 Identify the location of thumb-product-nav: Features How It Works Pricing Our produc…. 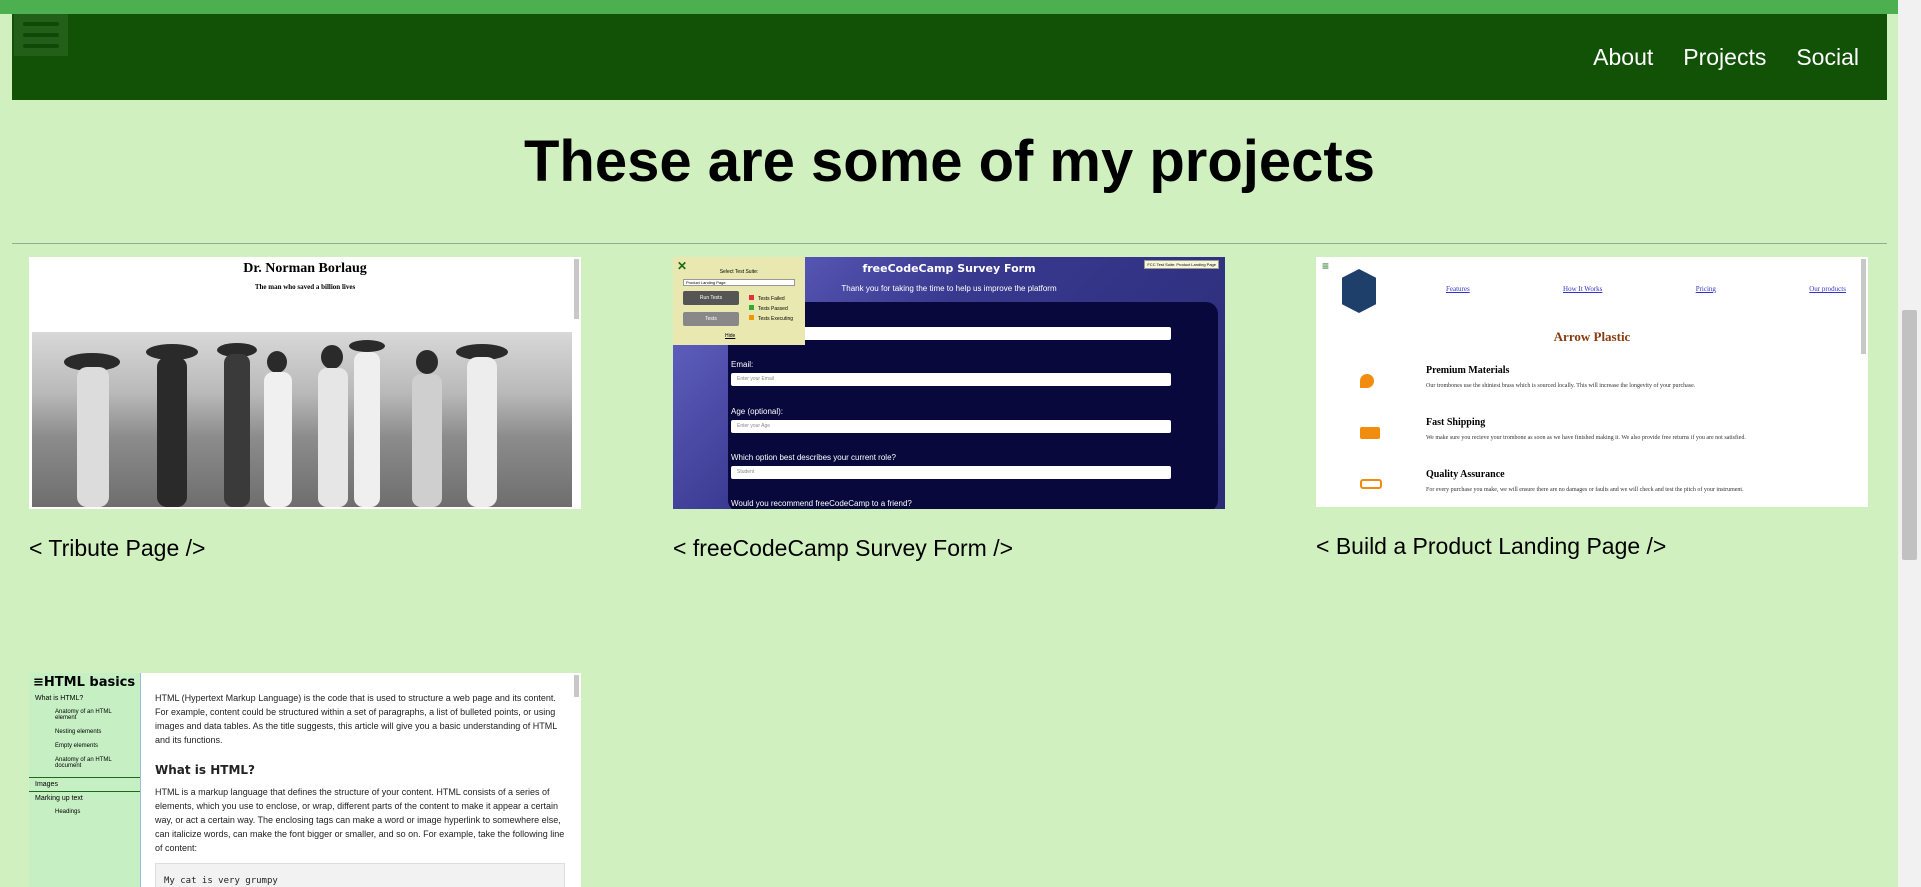
(1646, 289).